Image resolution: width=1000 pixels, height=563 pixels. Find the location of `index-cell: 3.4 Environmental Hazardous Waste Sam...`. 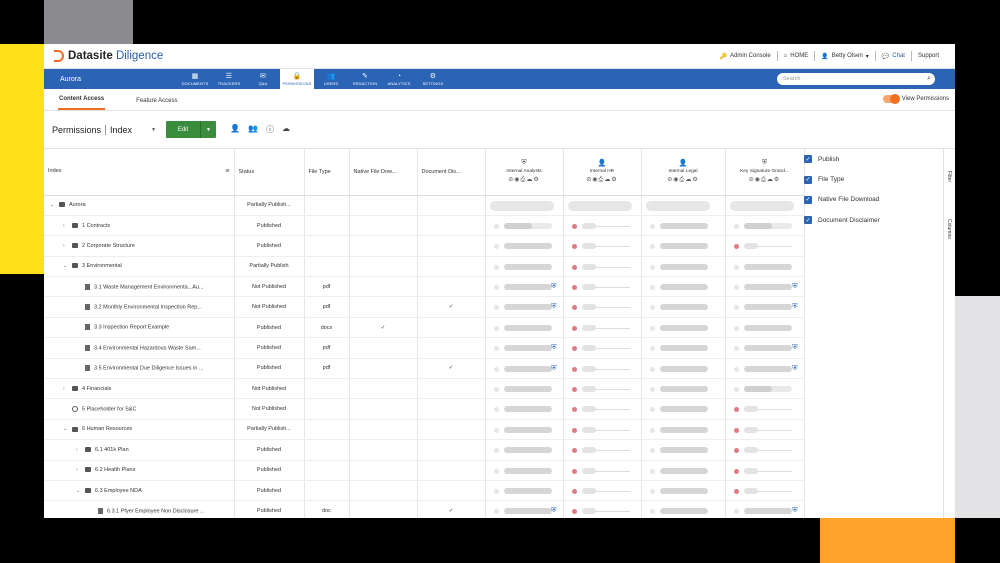

index-cell: 3.4 Environmental Hazardous Waste Sam... is located at coordinates (139, 348).